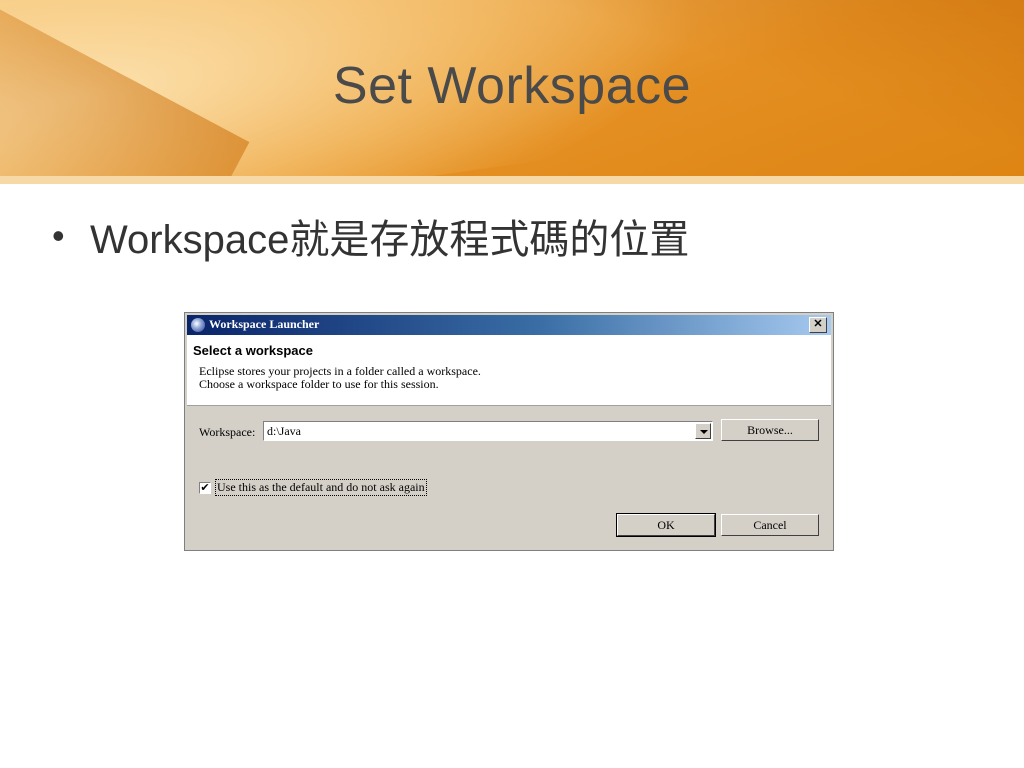  What do you see at coordinates (205, 488) in the screenshot?
I see `default-checkbox: ✔` at bounding box center [205, 488].